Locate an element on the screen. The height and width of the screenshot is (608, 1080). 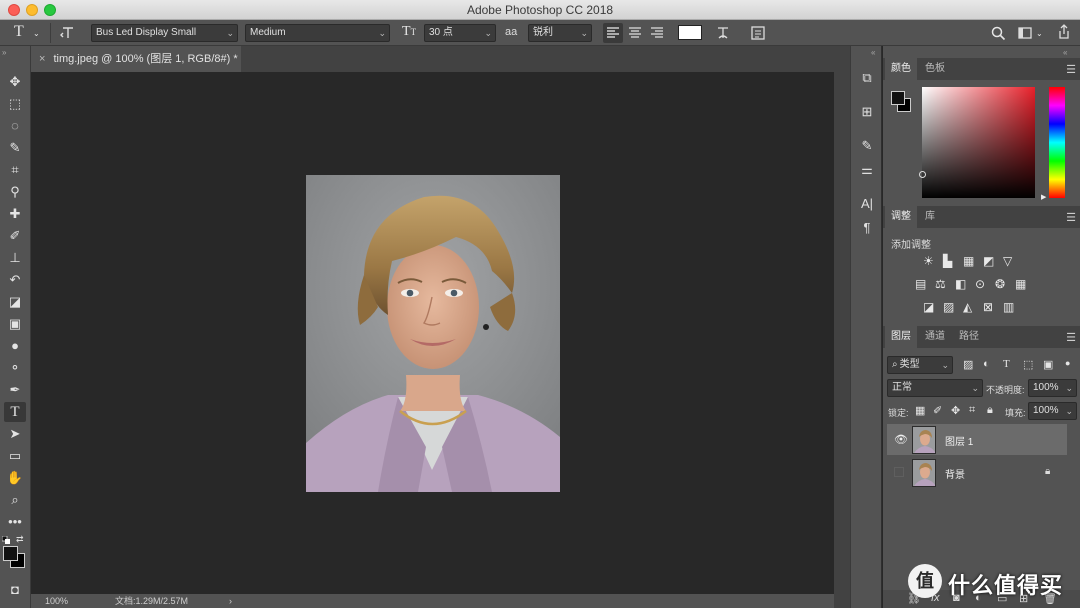
color-fg-swatch is located at coordinates (898, 98).